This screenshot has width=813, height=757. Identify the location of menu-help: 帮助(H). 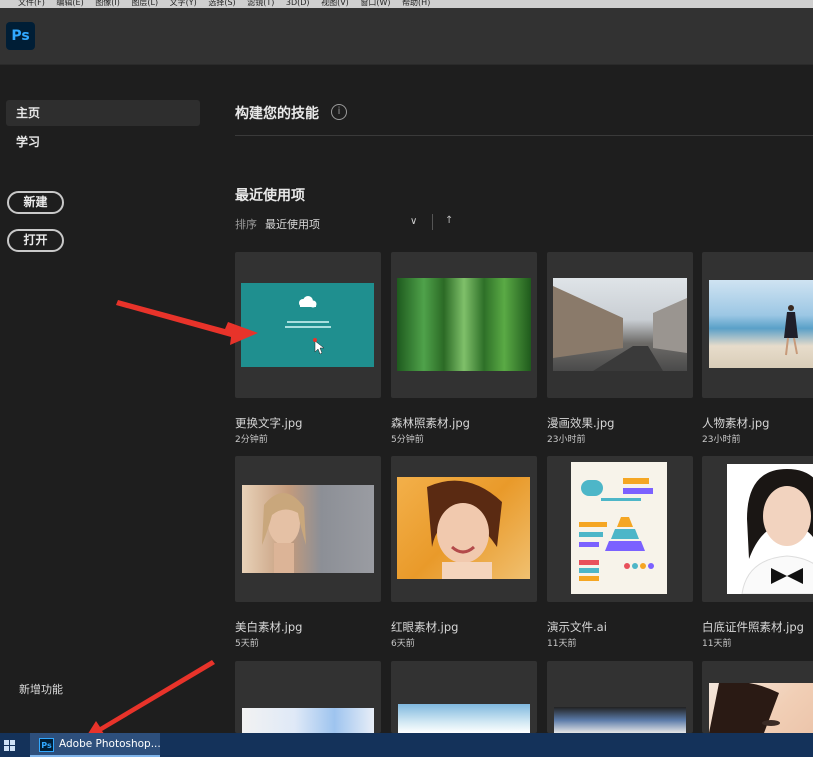
(416, 3).